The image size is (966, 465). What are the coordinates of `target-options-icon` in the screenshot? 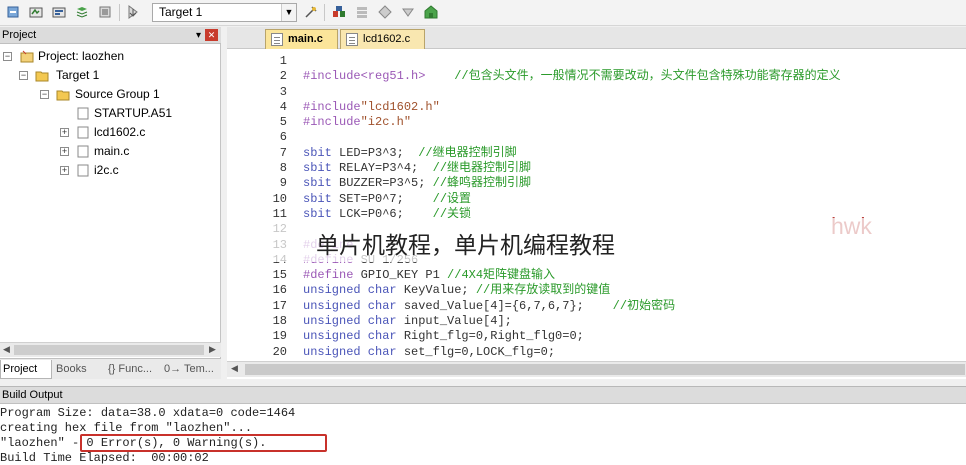 It's located at (311, 12).